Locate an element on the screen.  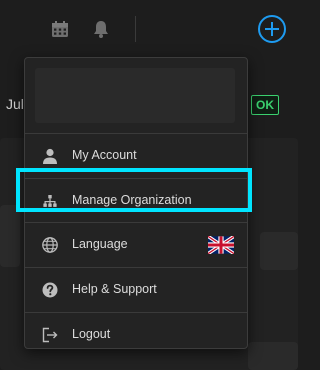
help-circle-icon is located at coordinates (50, 290).